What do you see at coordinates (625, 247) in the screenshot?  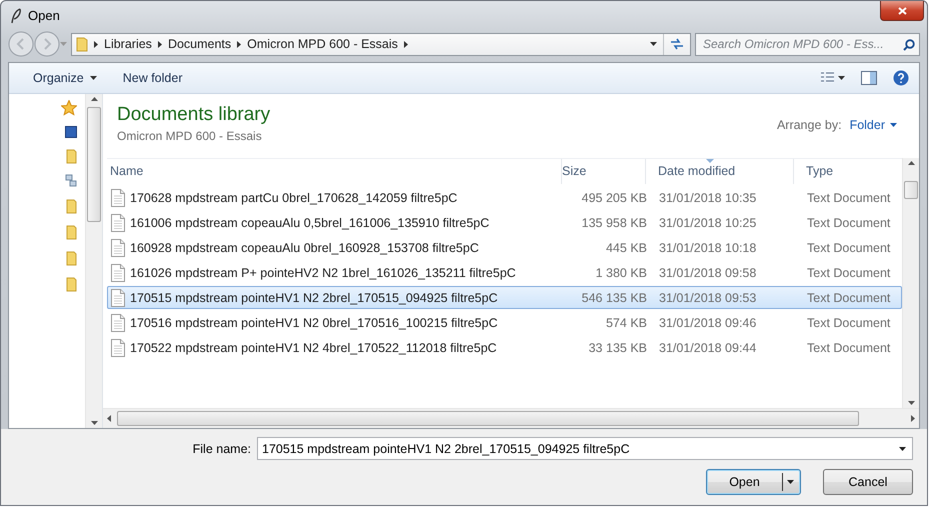 I see `file-size: 445 KB` at bounding box center [625, 247].